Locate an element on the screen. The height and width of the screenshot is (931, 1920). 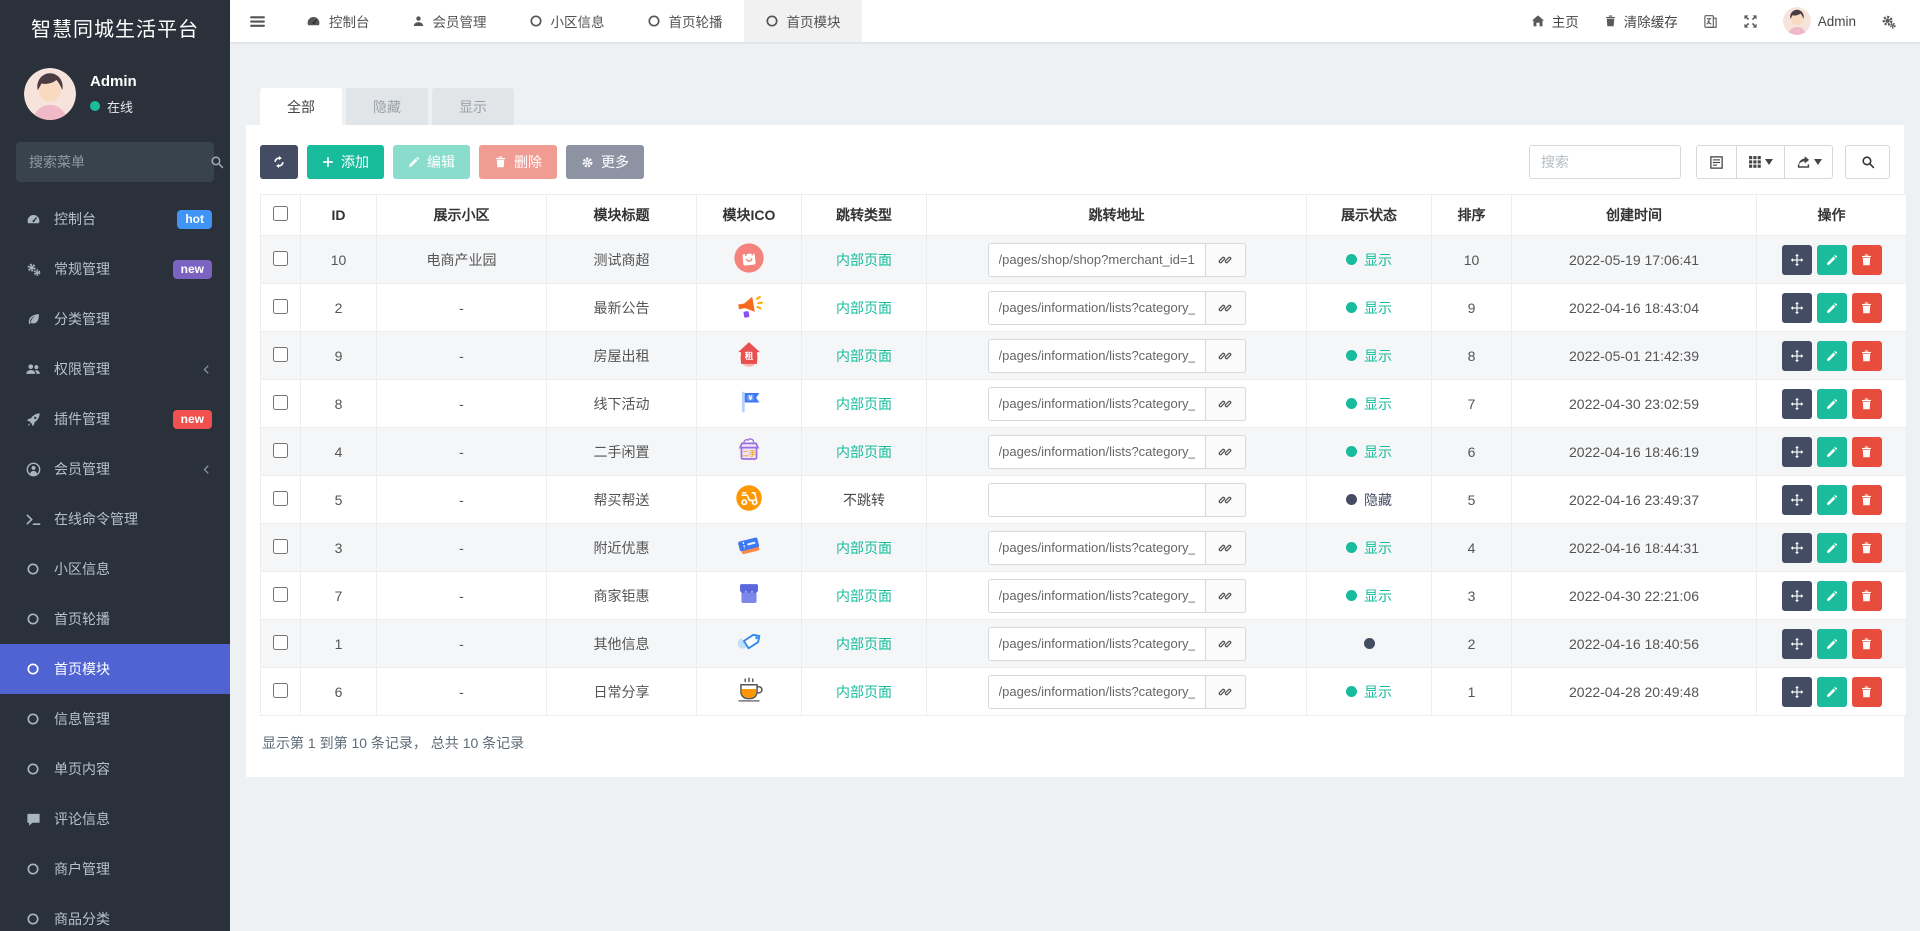
columns-button is located at coordinates (1761, 162).